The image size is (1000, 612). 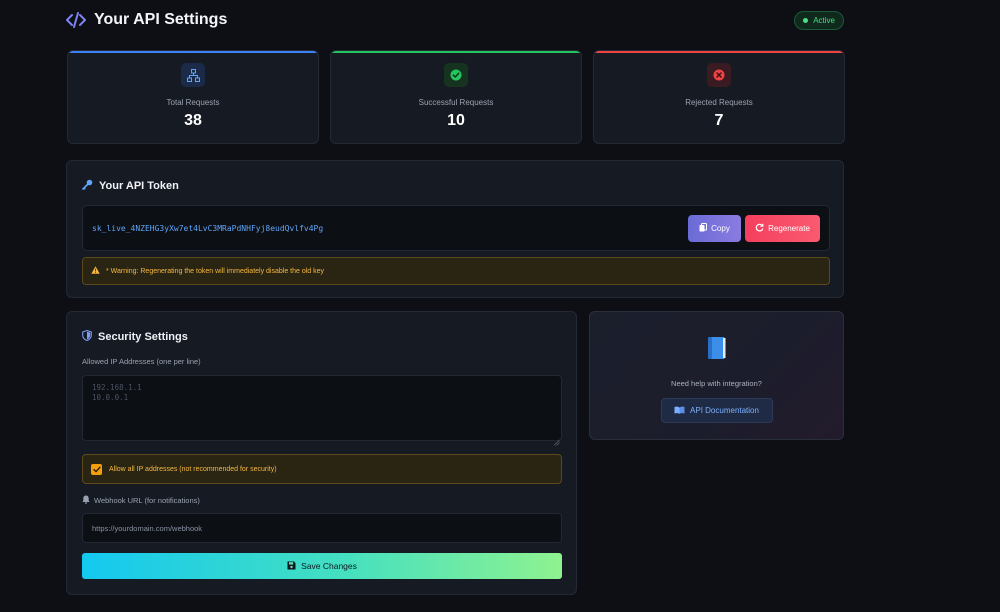 I want to click on help-text: Need help with integration?, so click(x=716, y=383).